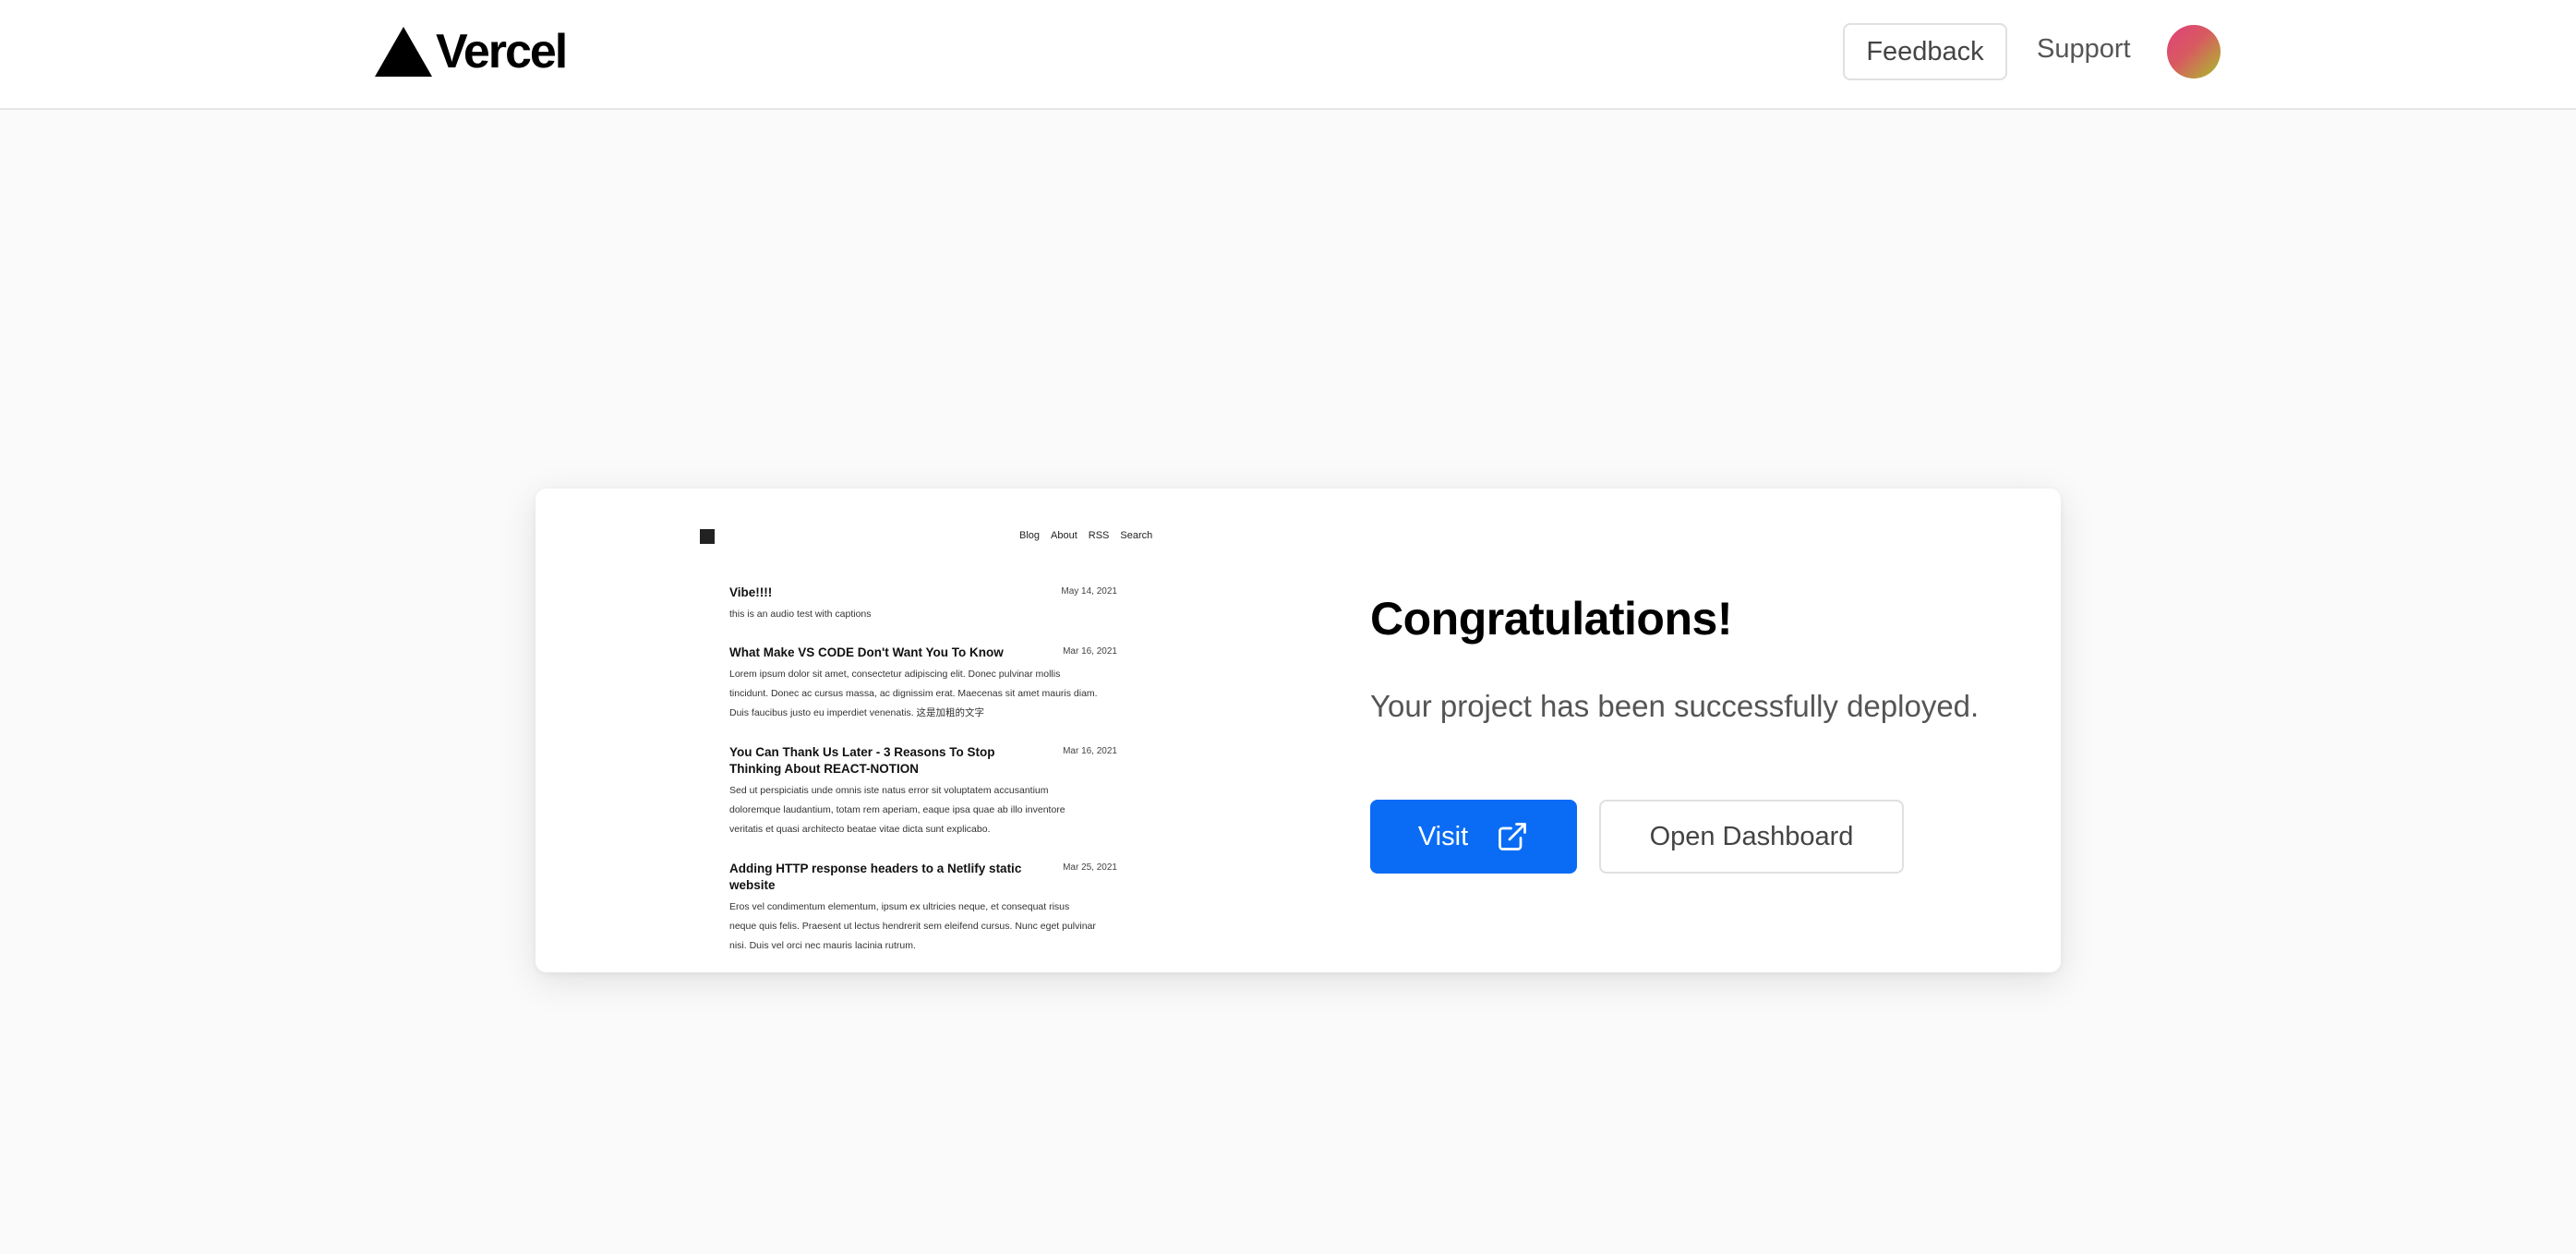 This screenshot has width=2576, height=1254. I want to click on page-title: Congratulations!, so click(1551, 619).